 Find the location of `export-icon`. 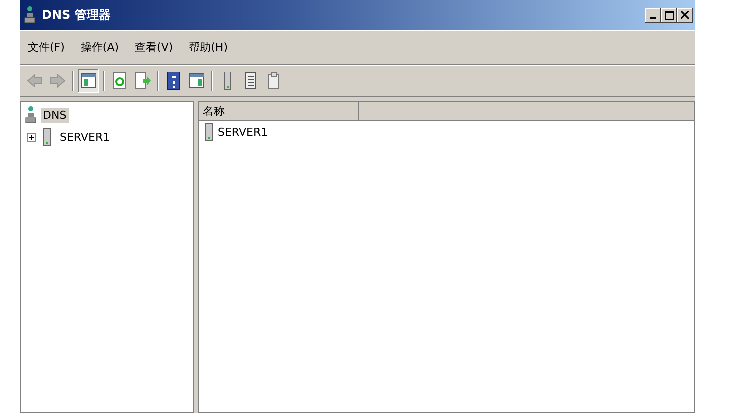

export-icon is located at coordinates (142, 81).